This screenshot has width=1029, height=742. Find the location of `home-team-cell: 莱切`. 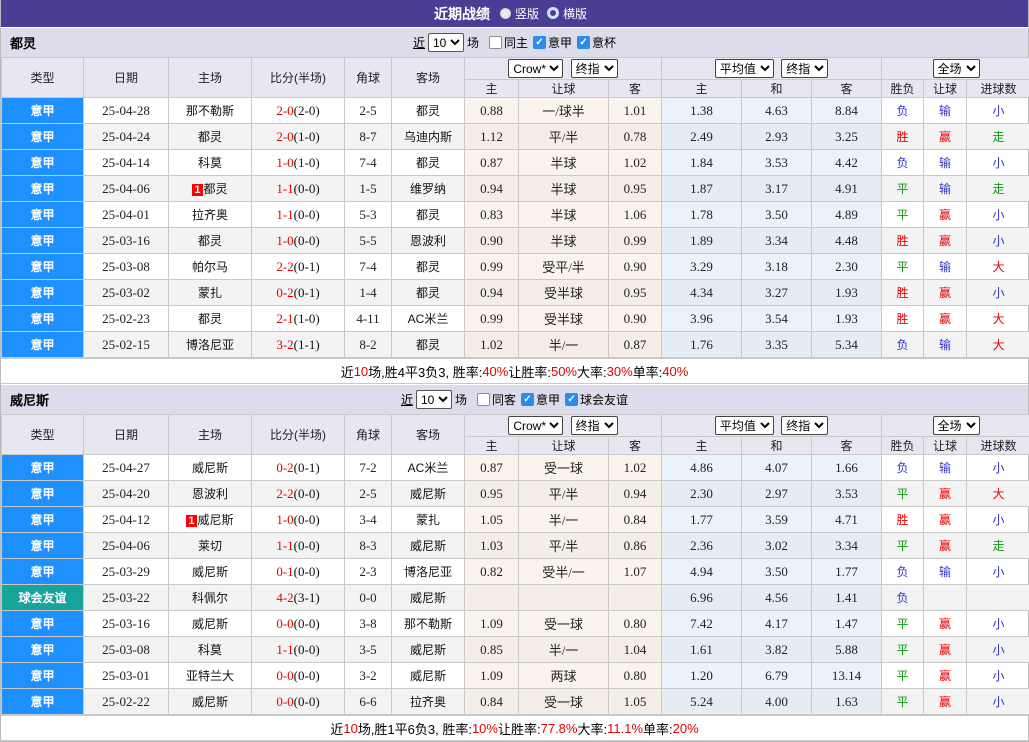

home-team-cell: 莱切 is located at coordinates (210, 546).